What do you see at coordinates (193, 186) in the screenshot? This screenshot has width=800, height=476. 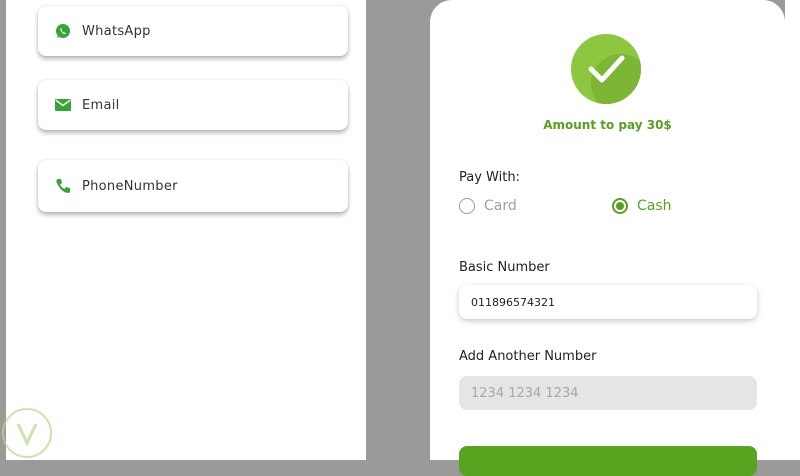 I see `contact-option-phone: PhoneNumber` at bounding box center [193, 186].